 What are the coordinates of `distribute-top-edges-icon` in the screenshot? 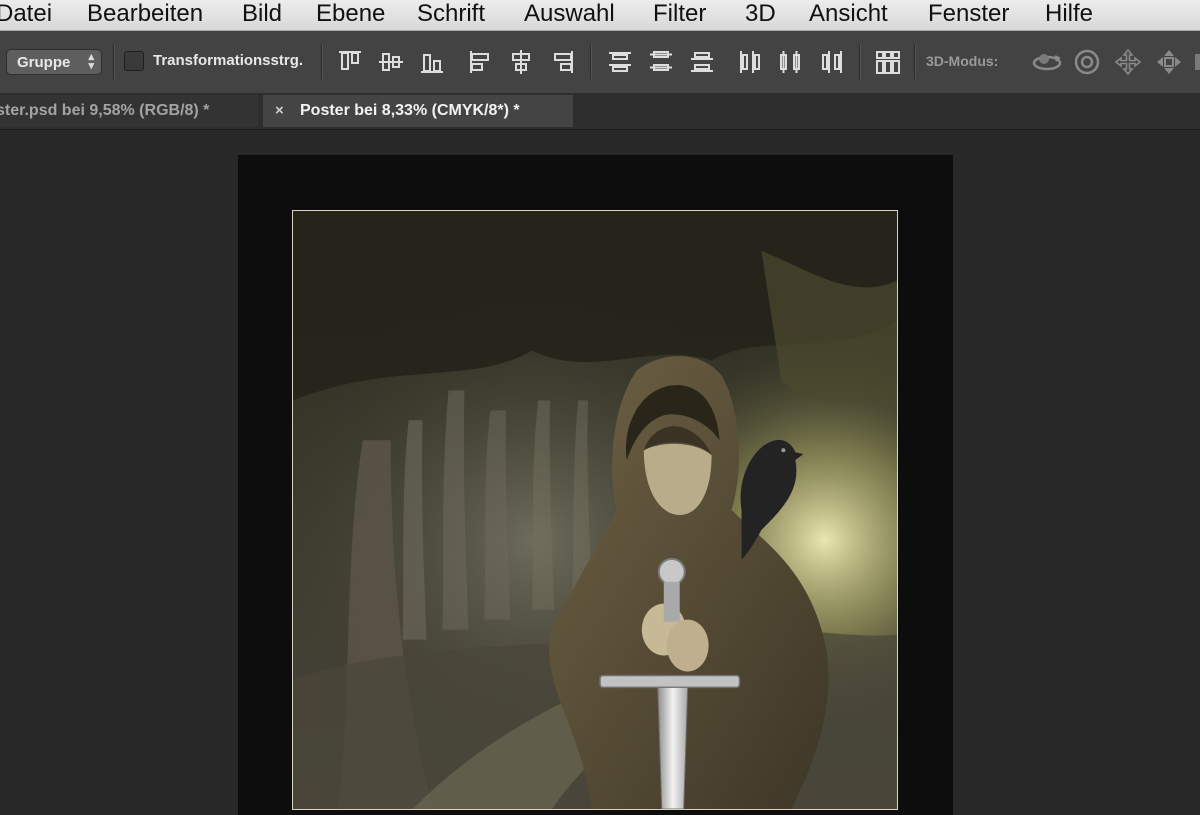 It's located at (620, 62).